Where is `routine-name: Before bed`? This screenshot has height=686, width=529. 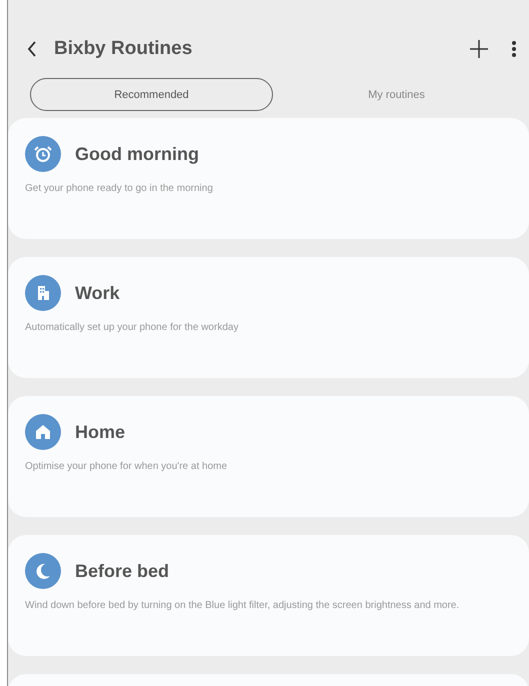 routine-name: Before bed is located at coordinates (122, 571).